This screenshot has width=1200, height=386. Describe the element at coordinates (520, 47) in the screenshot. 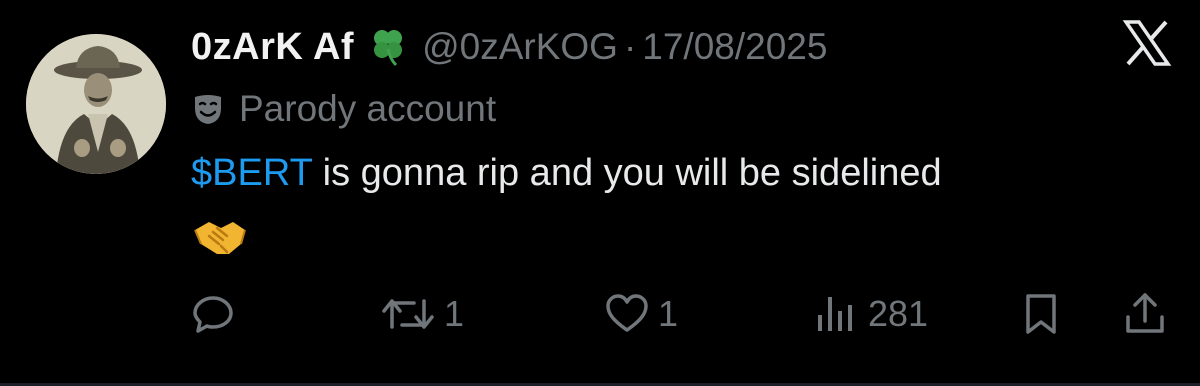

I see `user-handle: @0zArKOG` at that location.